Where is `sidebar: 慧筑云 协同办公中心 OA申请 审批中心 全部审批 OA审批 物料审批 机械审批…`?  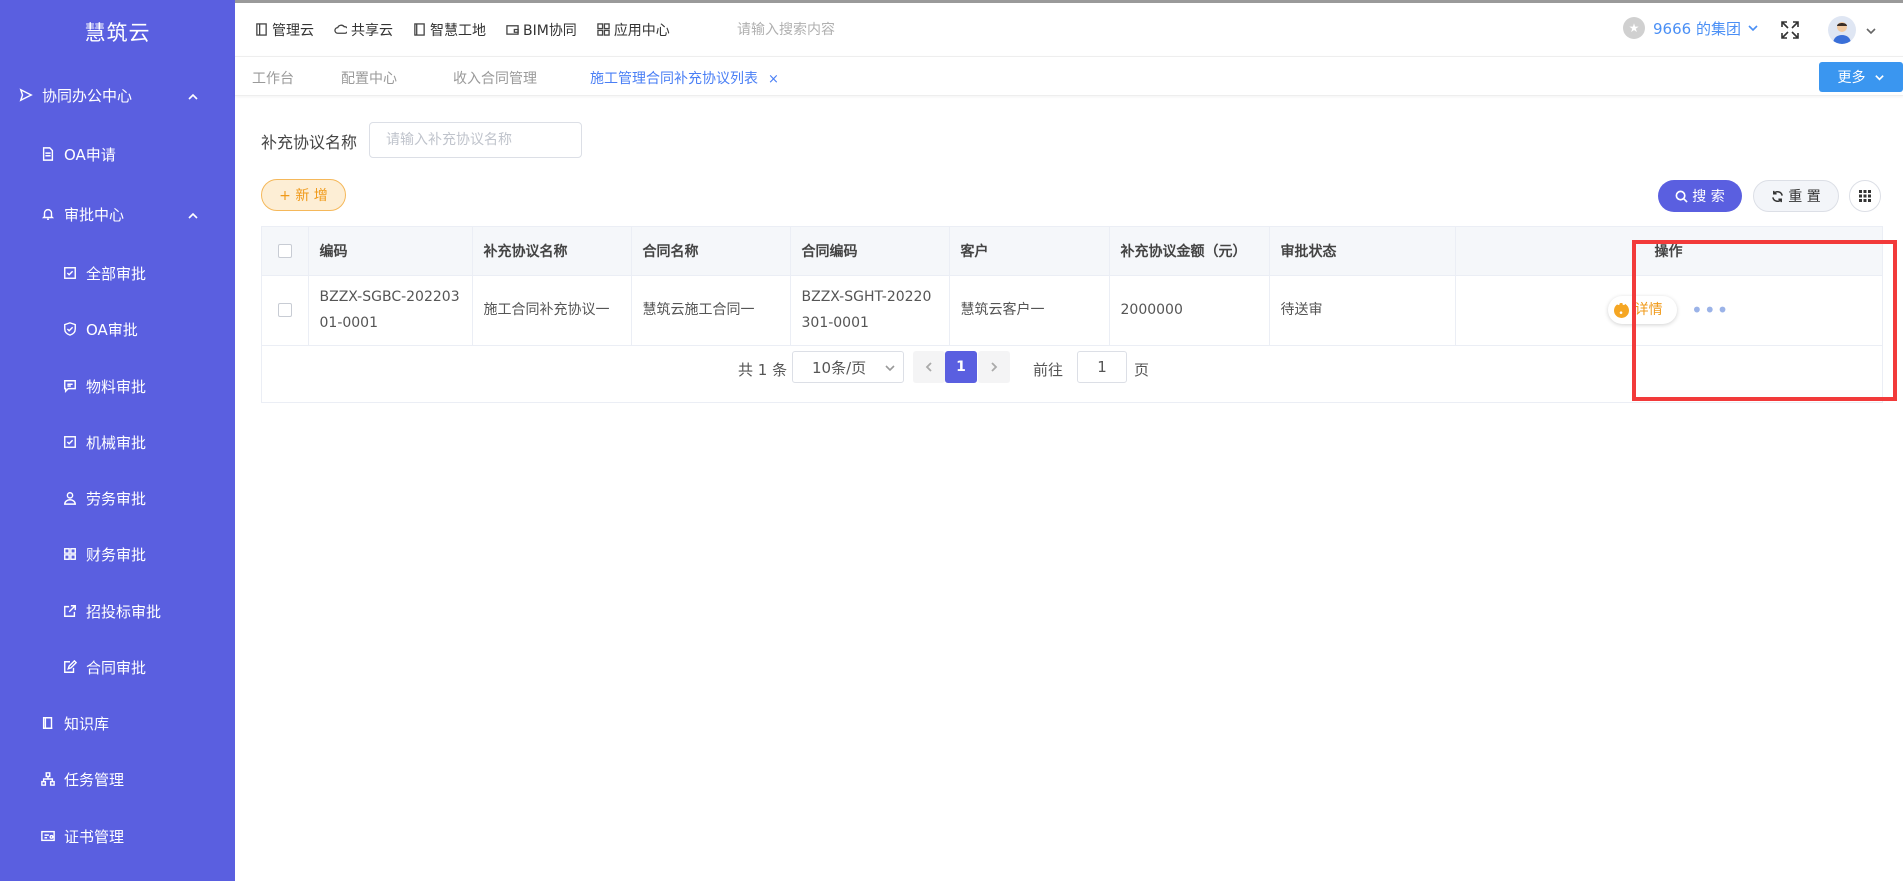
sidebar: 慧筑云 协同办公中心 OA申请 审批中心 全部审批 OA审批 物料审批 机械审批… is located at coordinates (117, 440).